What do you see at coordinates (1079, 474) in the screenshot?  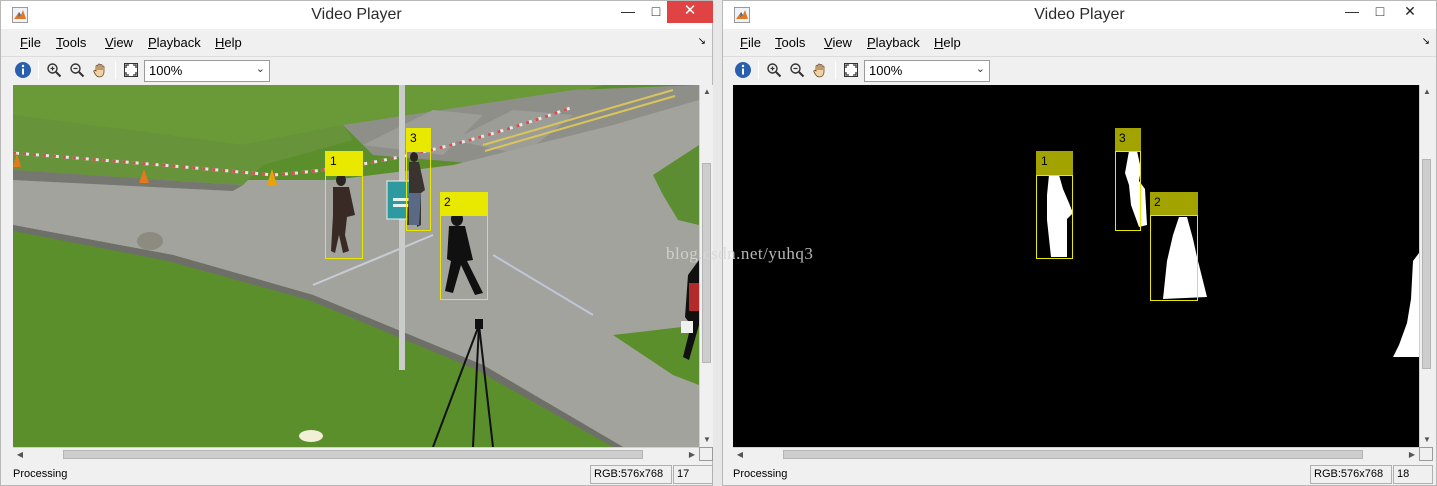 I see `status-bar: Processing RGB:576x768 18` at bounding box center [1079, 474].